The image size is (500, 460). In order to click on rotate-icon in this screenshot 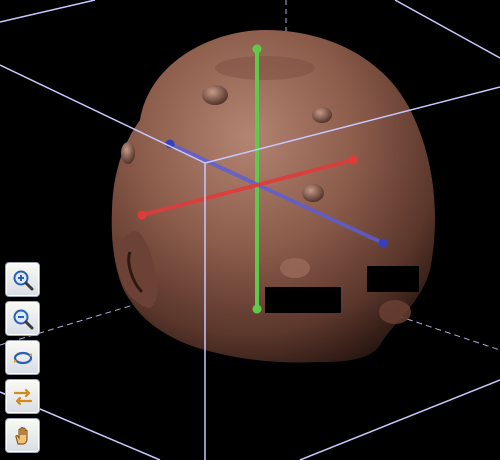, I will do `click(22, 357)`.